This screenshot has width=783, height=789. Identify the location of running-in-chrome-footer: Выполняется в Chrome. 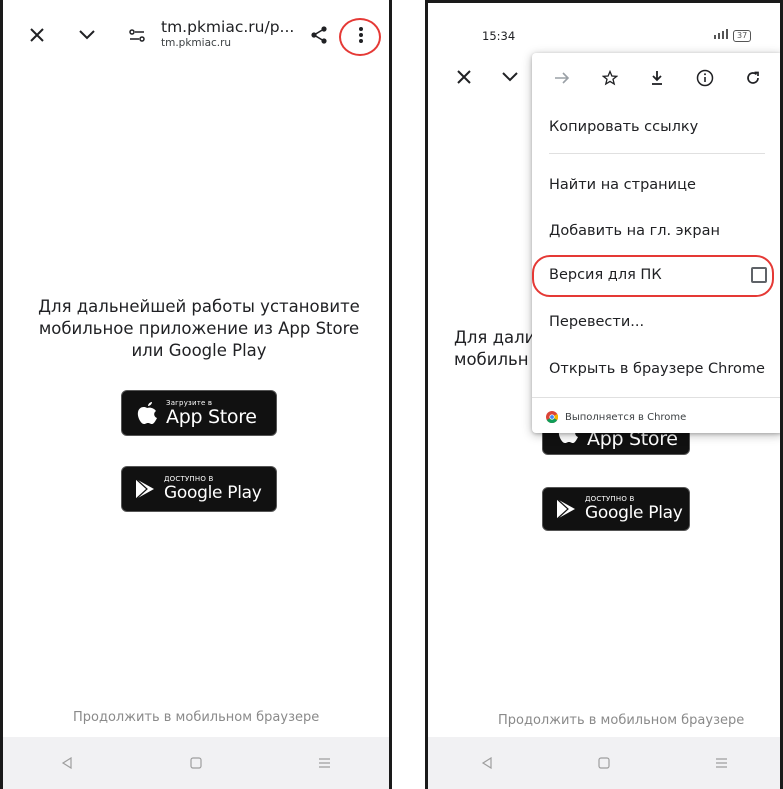
(656, 417).